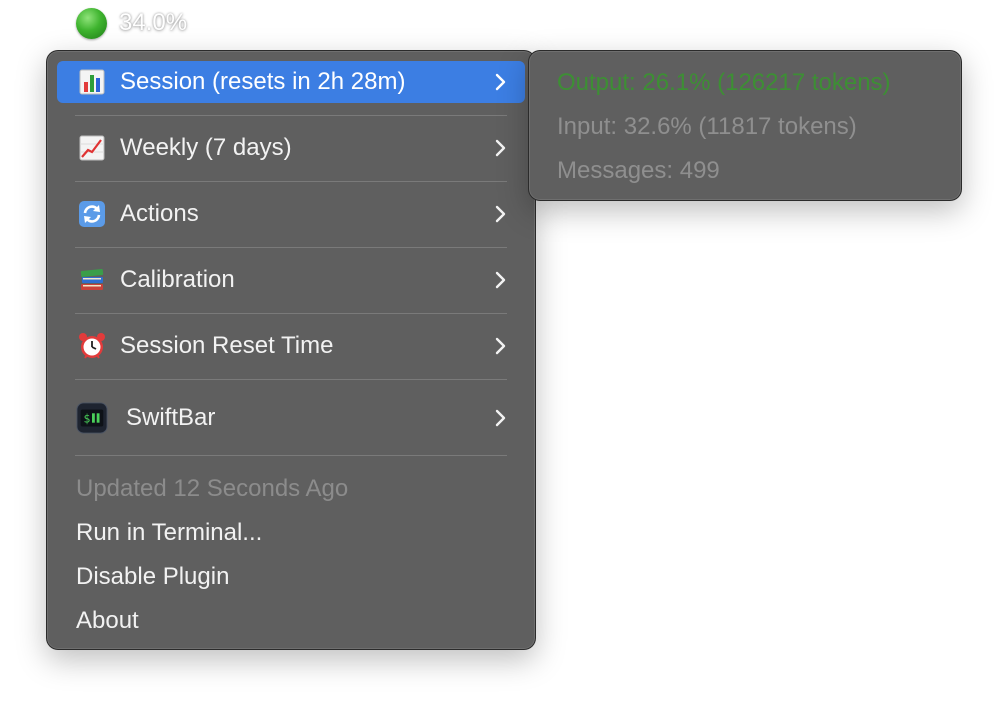 The image size is (1008, 706). I want to click on swiftbar-app-icon: $, so click(92, 418).